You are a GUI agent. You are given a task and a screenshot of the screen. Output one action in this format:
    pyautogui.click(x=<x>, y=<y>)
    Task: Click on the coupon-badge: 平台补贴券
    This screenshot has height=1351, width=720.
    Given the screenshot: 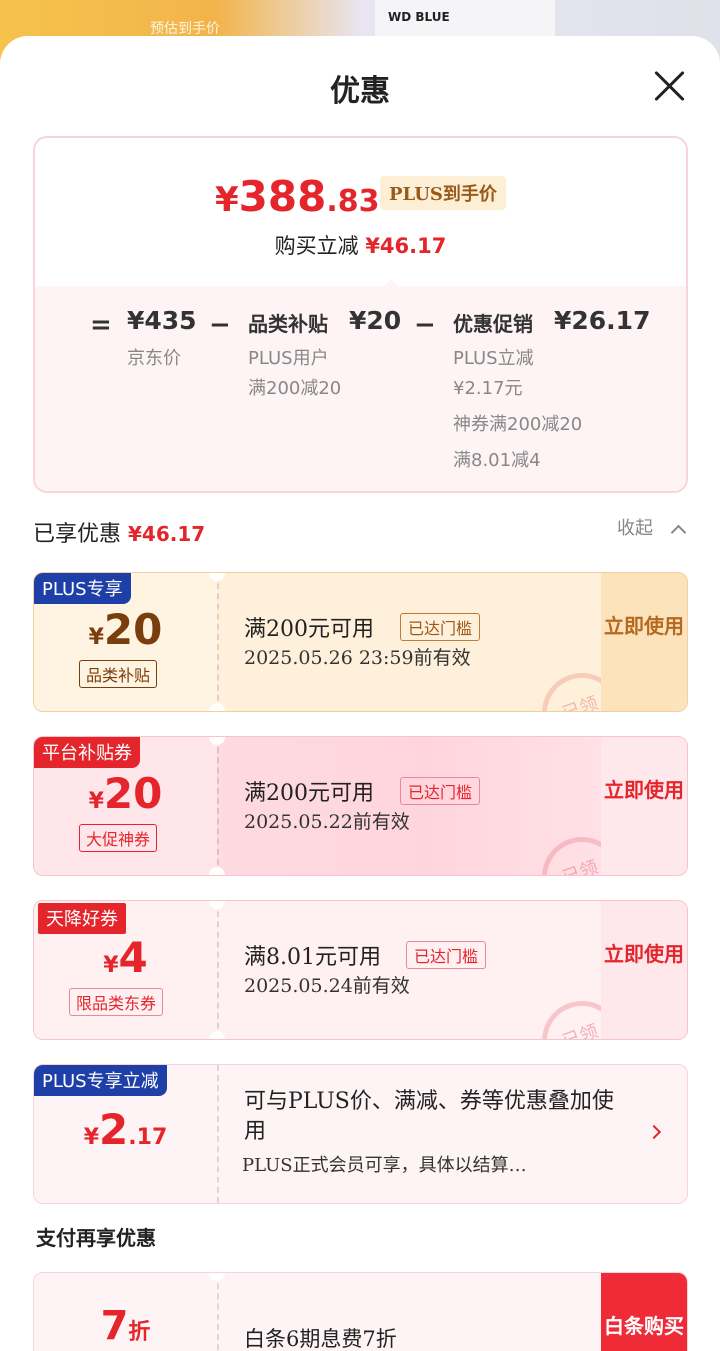 What is the action you would take?
    pyautogui.click(x=87, y=752)
    